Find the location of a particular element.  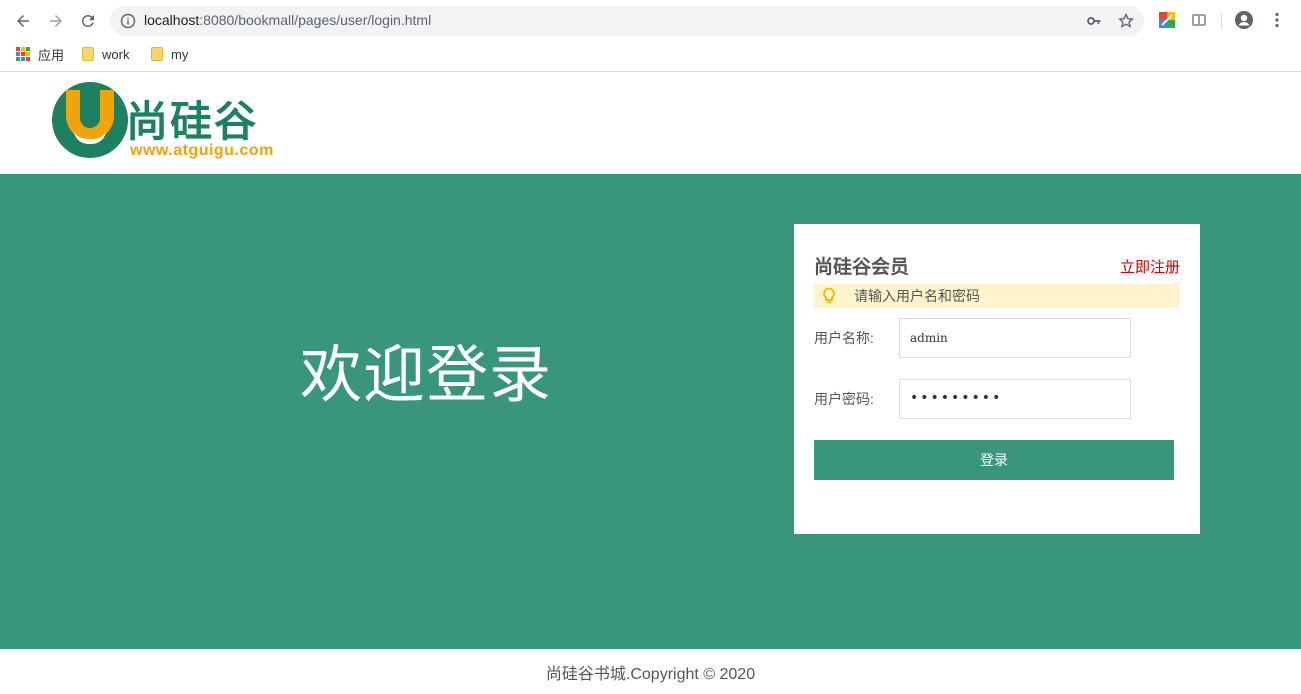

page-header: 尚硅谷 www.atguigu.com is located at coordinates (650, 123).